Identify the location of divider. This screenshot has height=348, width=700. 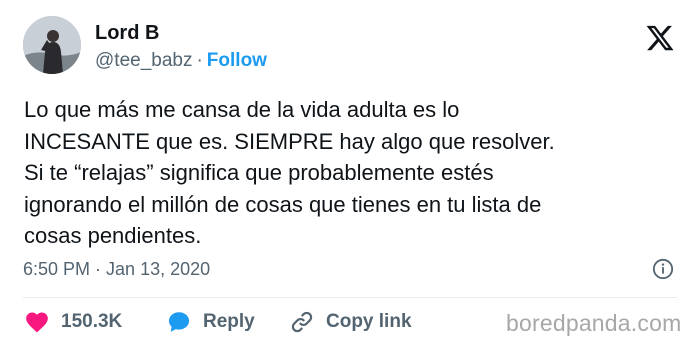
(350, 297).